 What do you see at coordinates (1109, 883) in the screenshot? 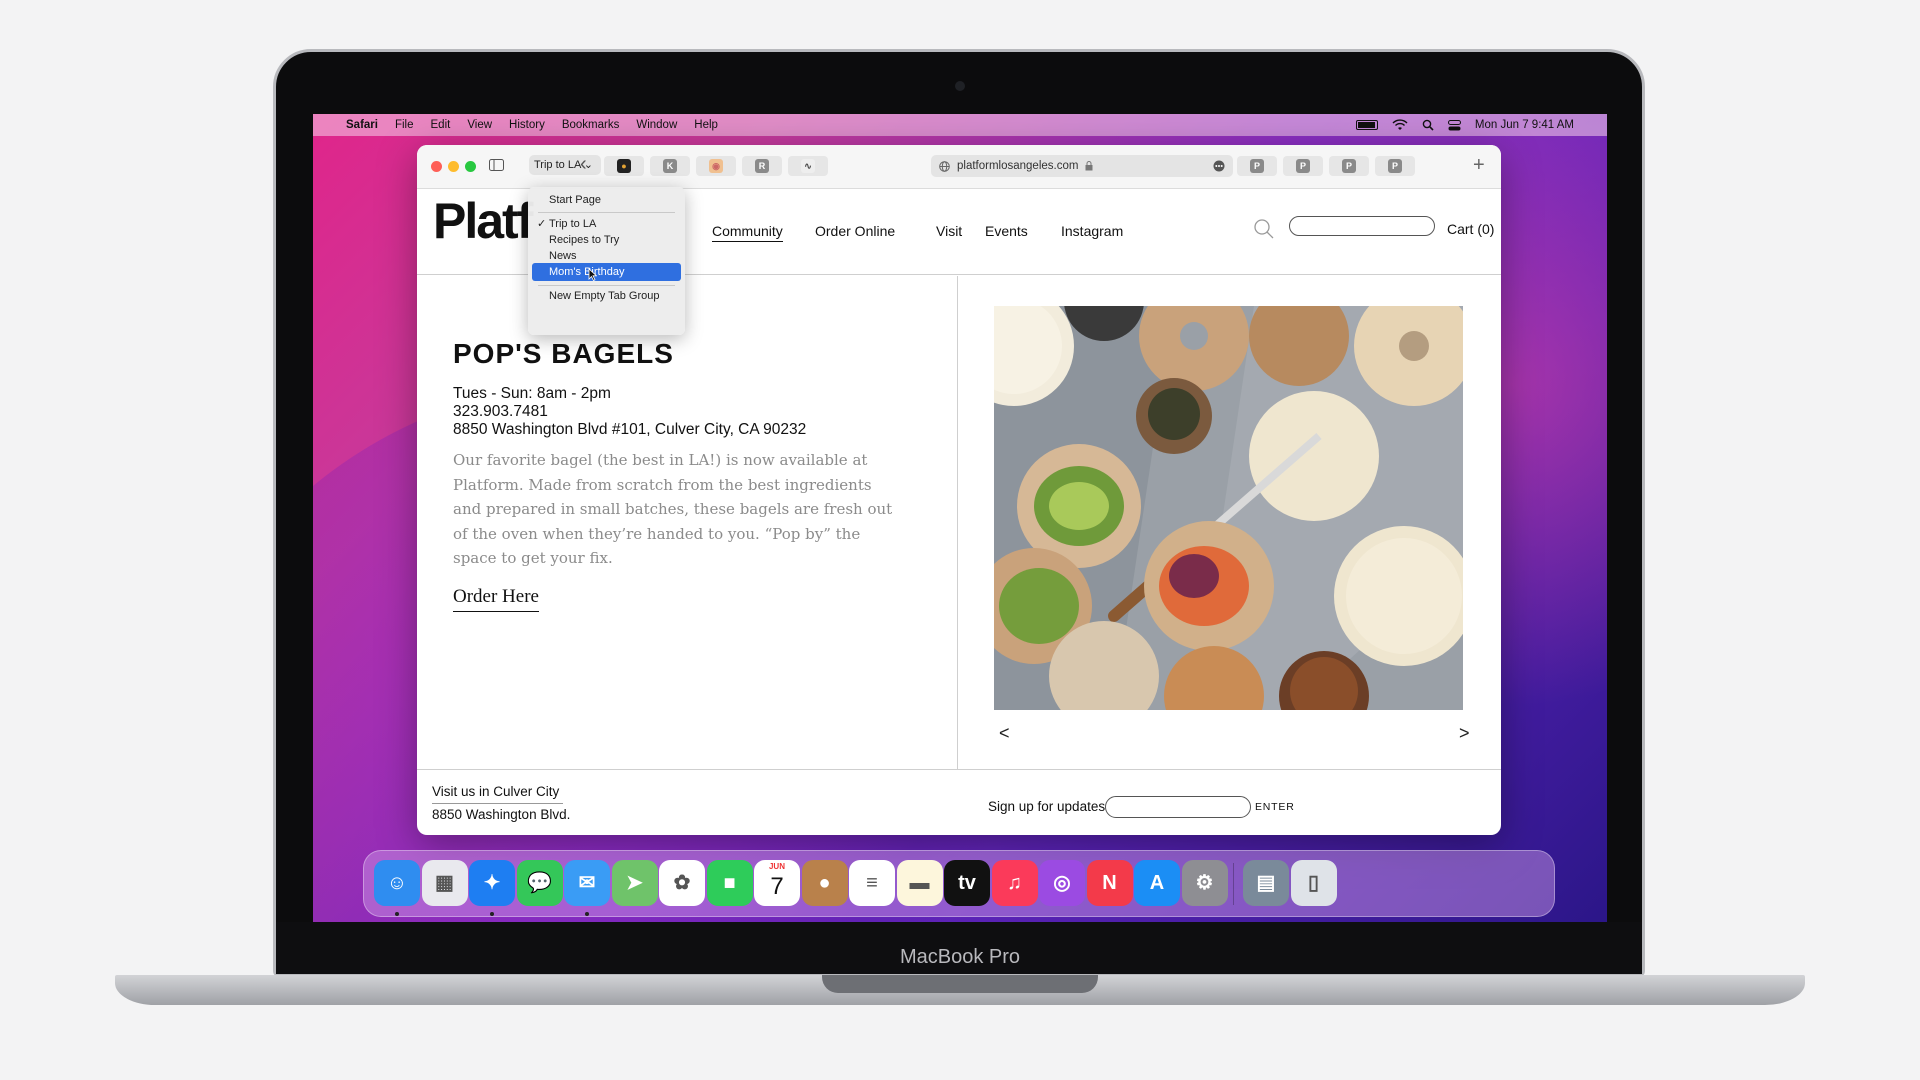
I see `dock-news-icon: N` at bounding box center [1109, 883].